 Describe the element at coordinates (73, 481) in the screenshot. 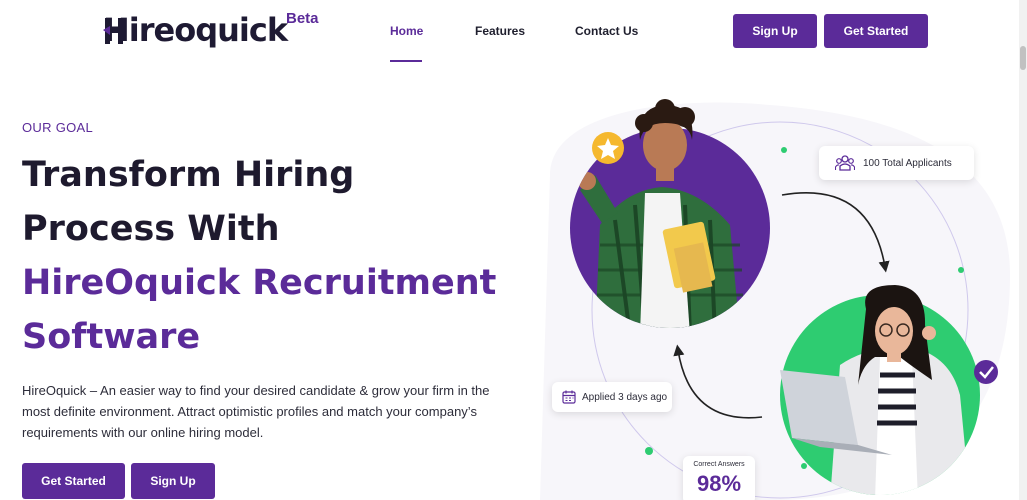

I see `hero-get-started-button: Get Started` at that location.